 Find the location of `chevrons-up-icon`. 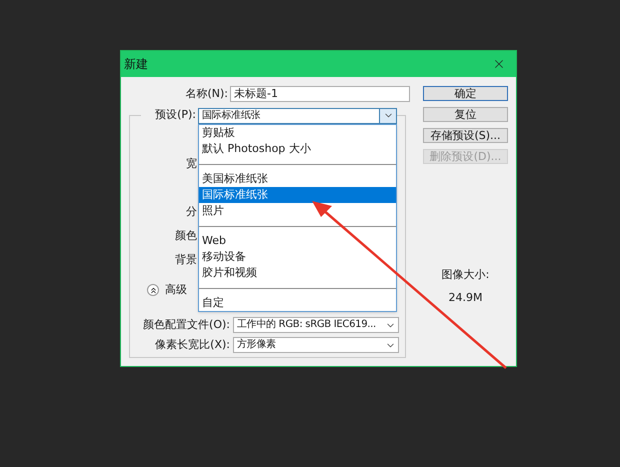

chevrons-up-icon is located at coordinates (153, 290).